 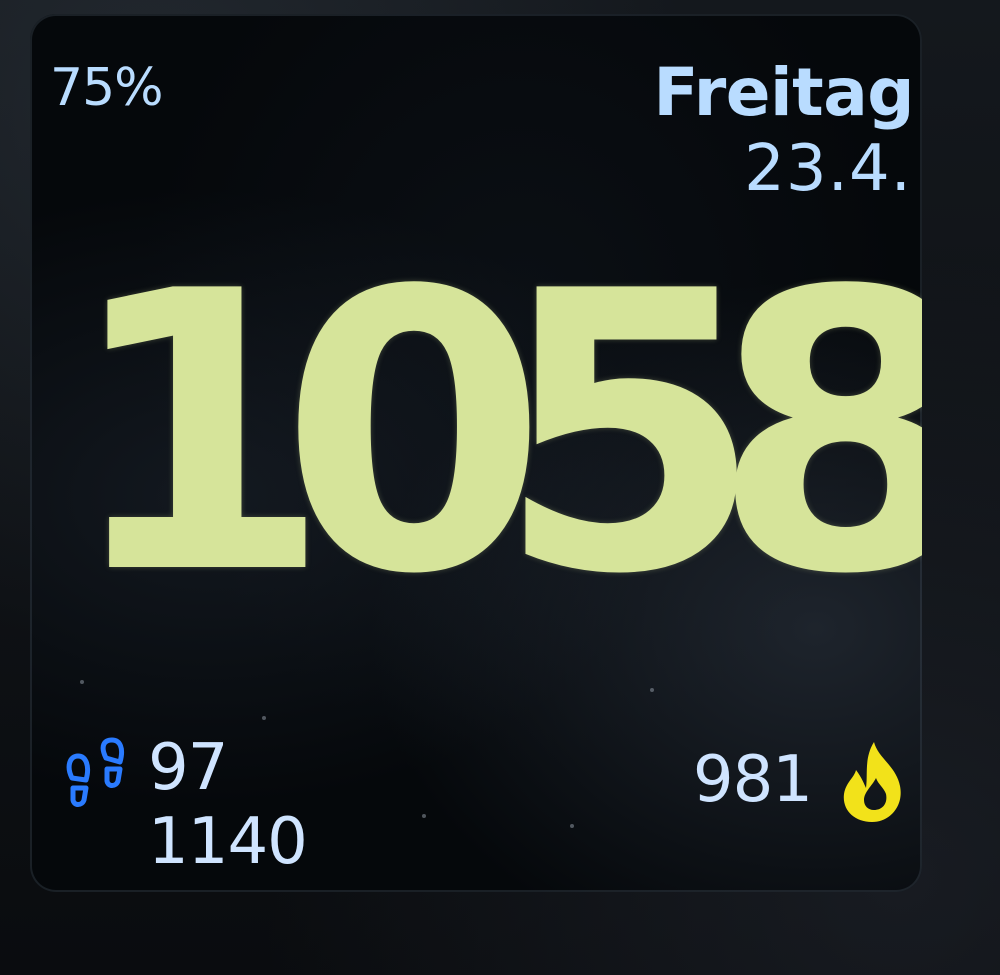 I want to click on battery-level: 75%, so click(x=107, y=88).